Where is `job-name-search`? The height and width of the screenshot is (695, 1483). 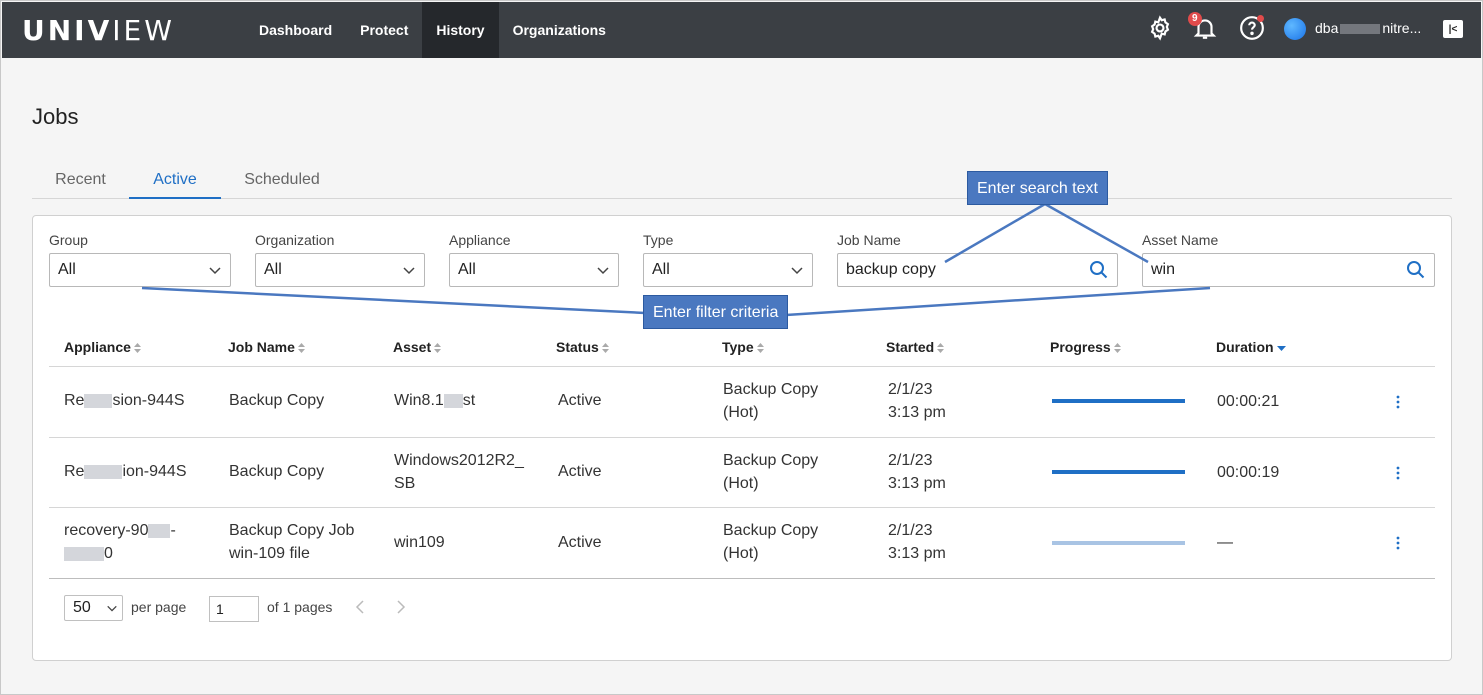 job-name-search is located at coordinates (977, 270).